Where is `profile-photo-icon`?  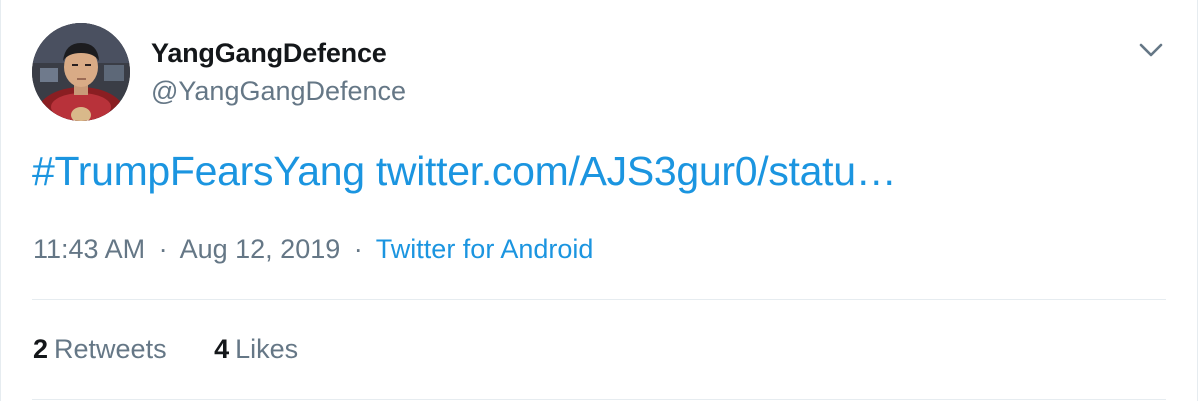
profile-photo-icon is located at coordinates (81, 72).